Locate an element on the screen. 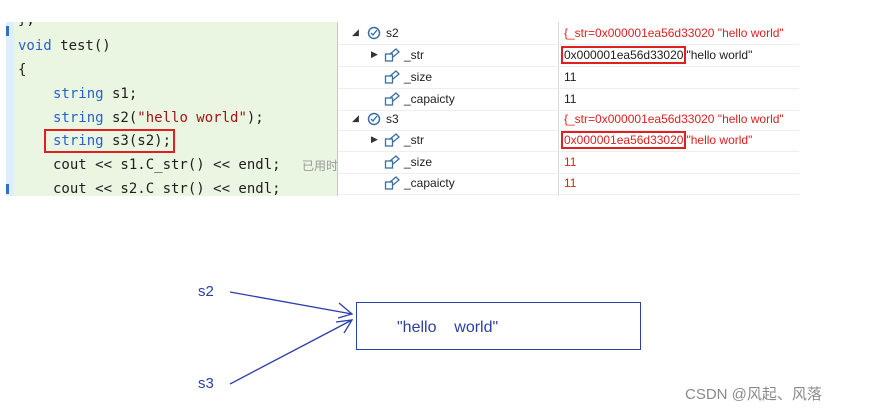 This screenshot has height=412, width=872. keyword-void: void is located at coordinates (35, 46).